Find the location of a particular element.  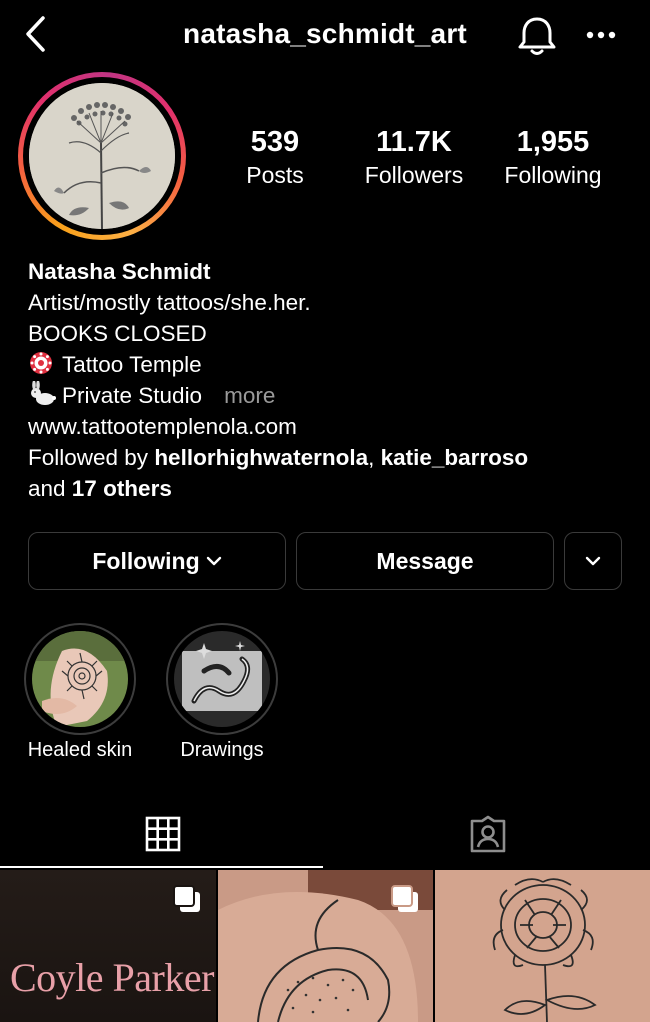

active-tab-indicator is located at coordinates (161, 867).